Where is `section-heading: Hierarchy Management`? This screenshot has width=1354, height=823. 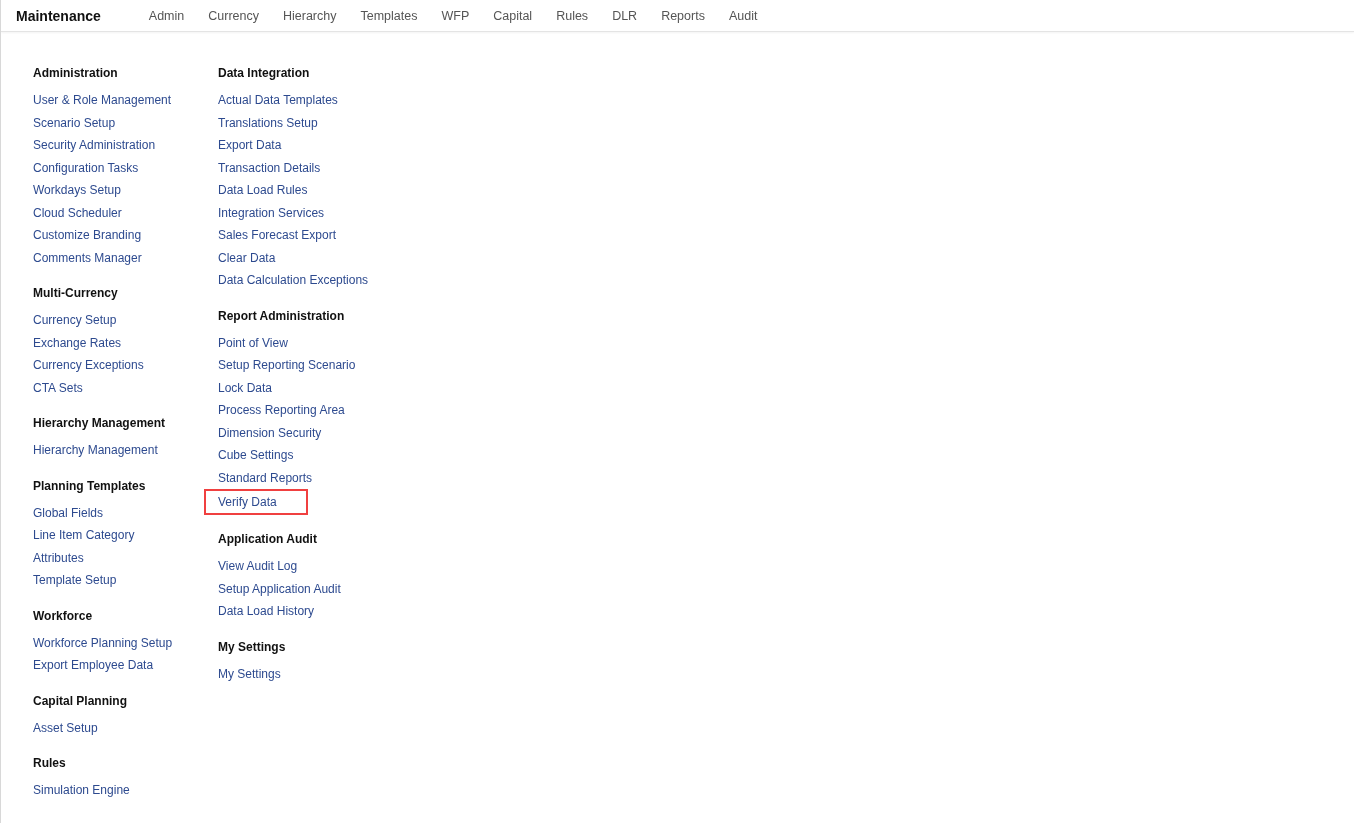 section-heading: Hierarchy Management is located at coordinates (100, 423).